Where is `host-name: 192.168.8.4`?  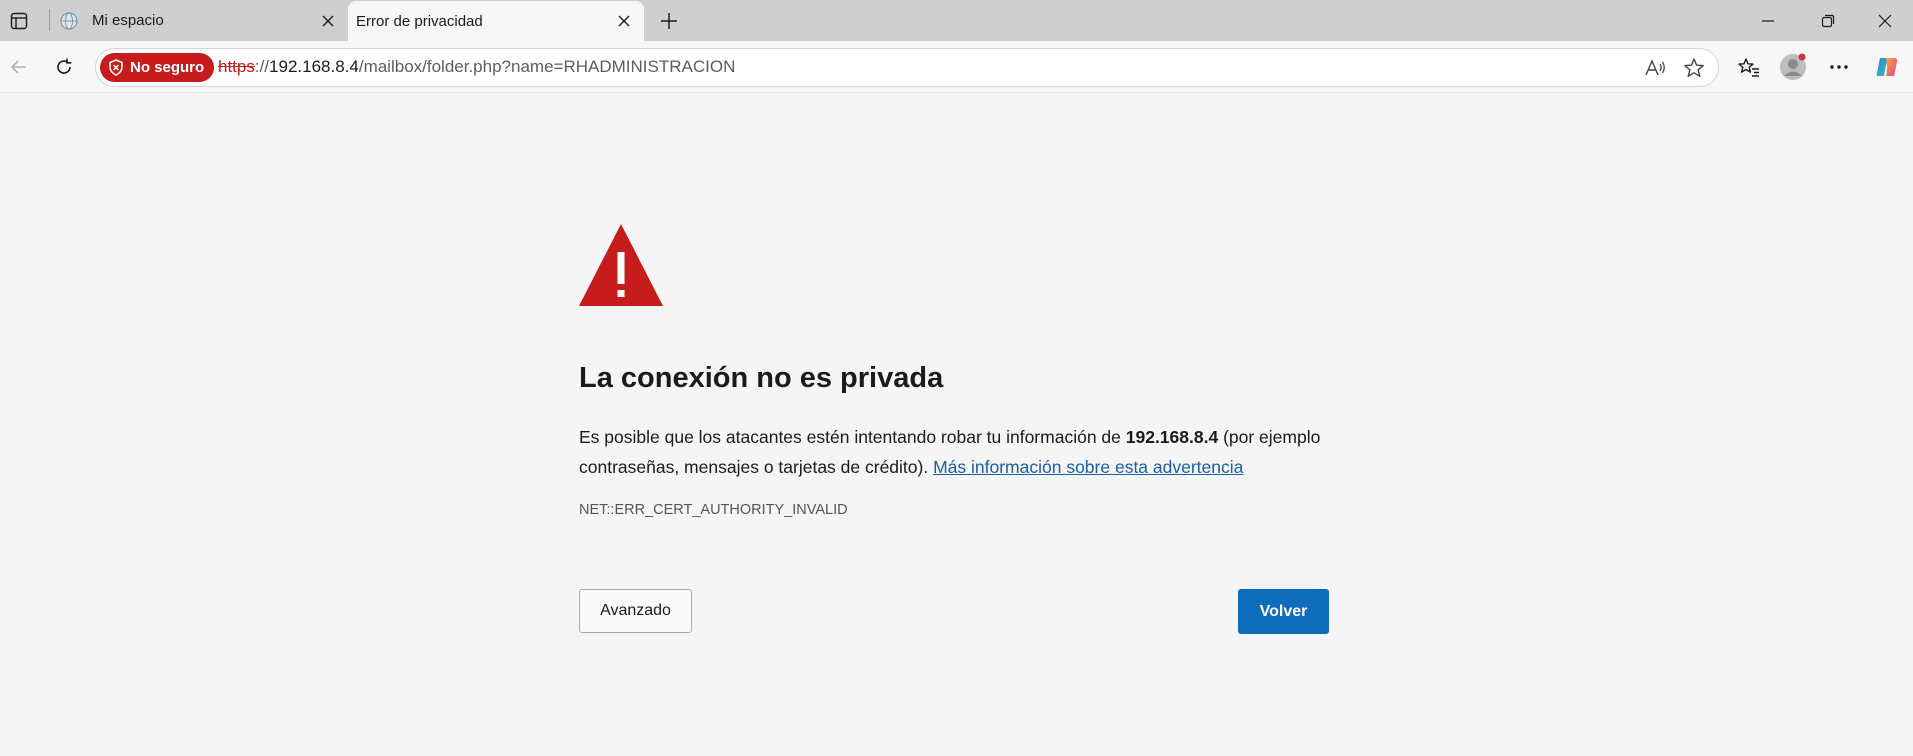 host-name: 192.168.8.4 is located at coordinates (1172, 437).